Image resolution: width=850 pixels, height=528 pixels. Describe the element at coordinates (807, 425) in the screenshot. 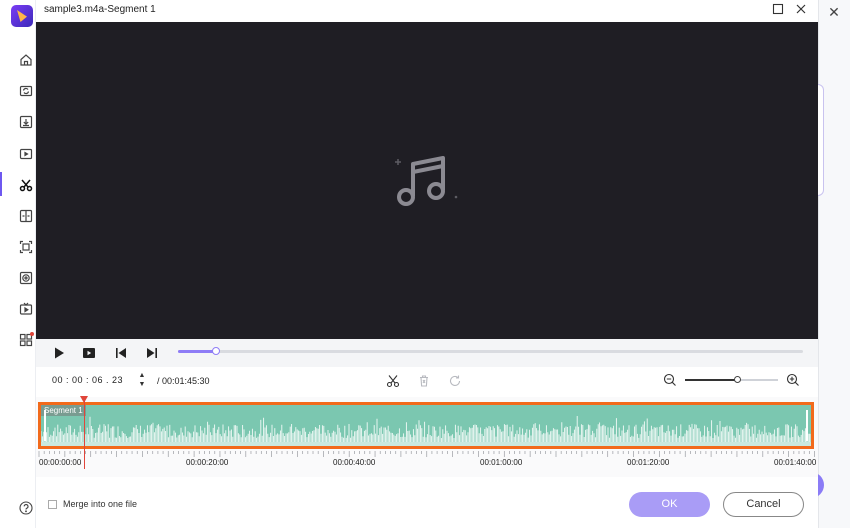

I see `segment-end-handle` at that location.